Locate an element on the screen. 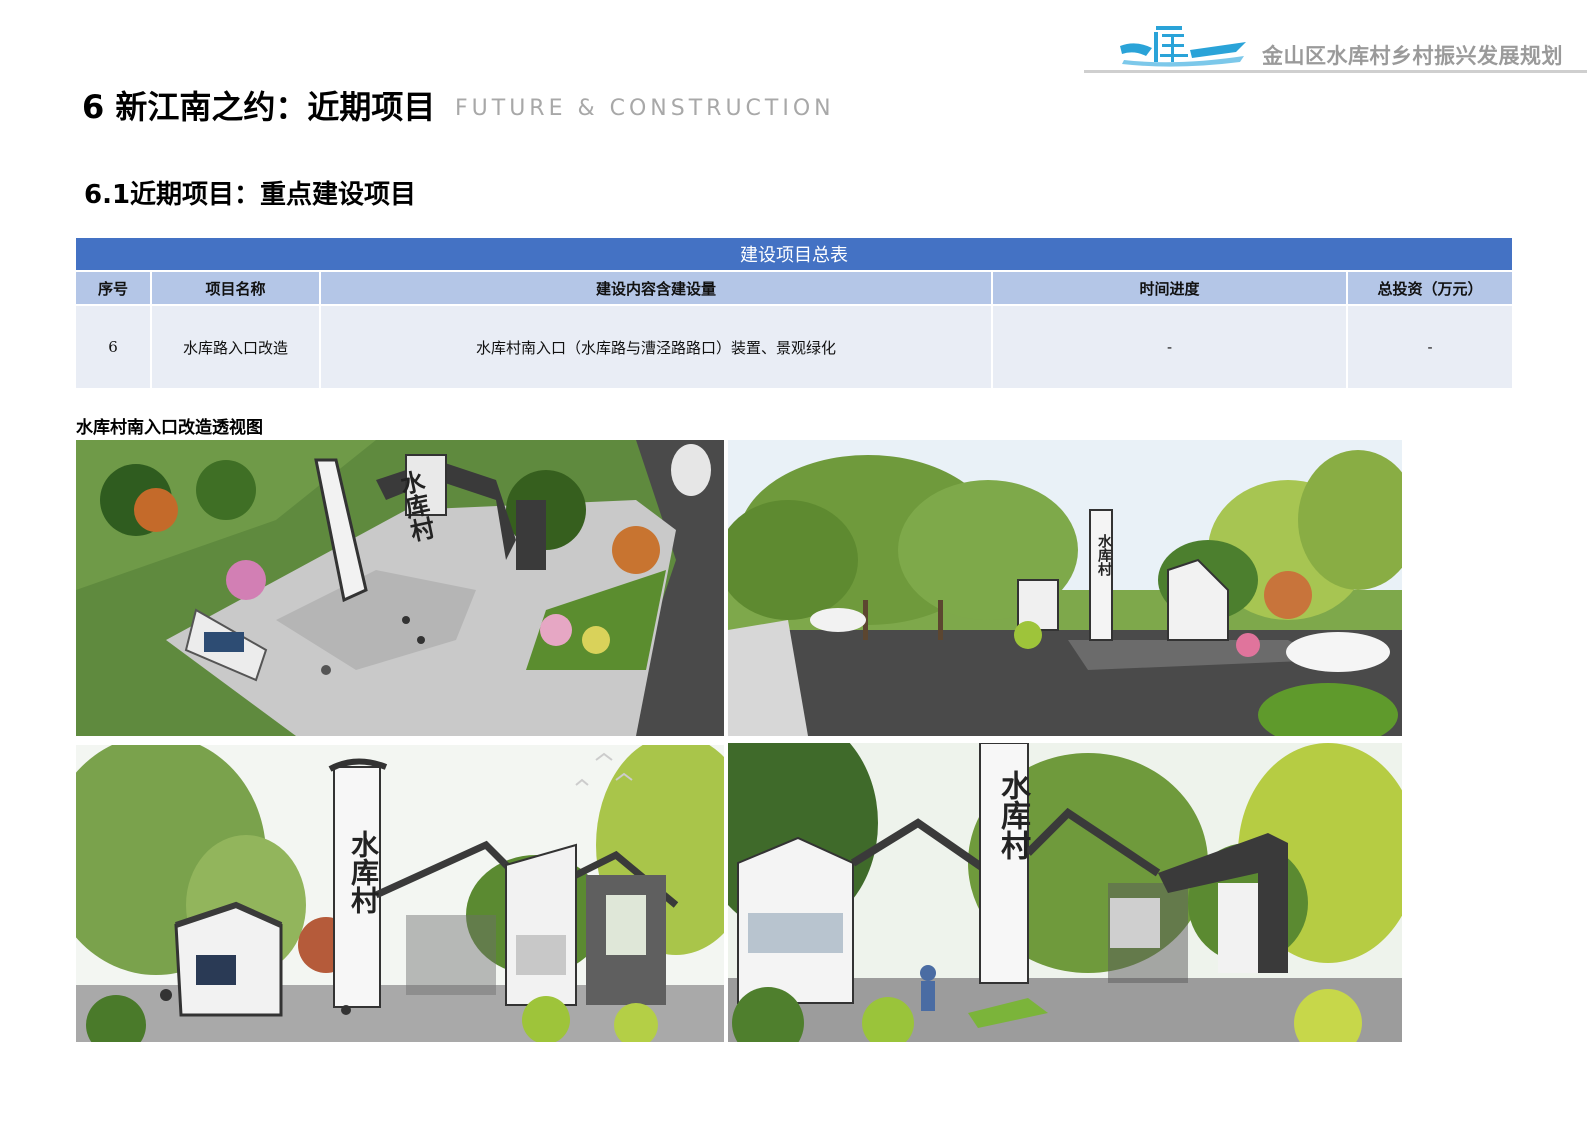 The width and height of the screenshot is (1587, 1123). table-row: 6 水库路入口改造 水库村南入口（水库路与漕泾路路口）装置、景观绿化 - - is located at coordinates (794, 346).